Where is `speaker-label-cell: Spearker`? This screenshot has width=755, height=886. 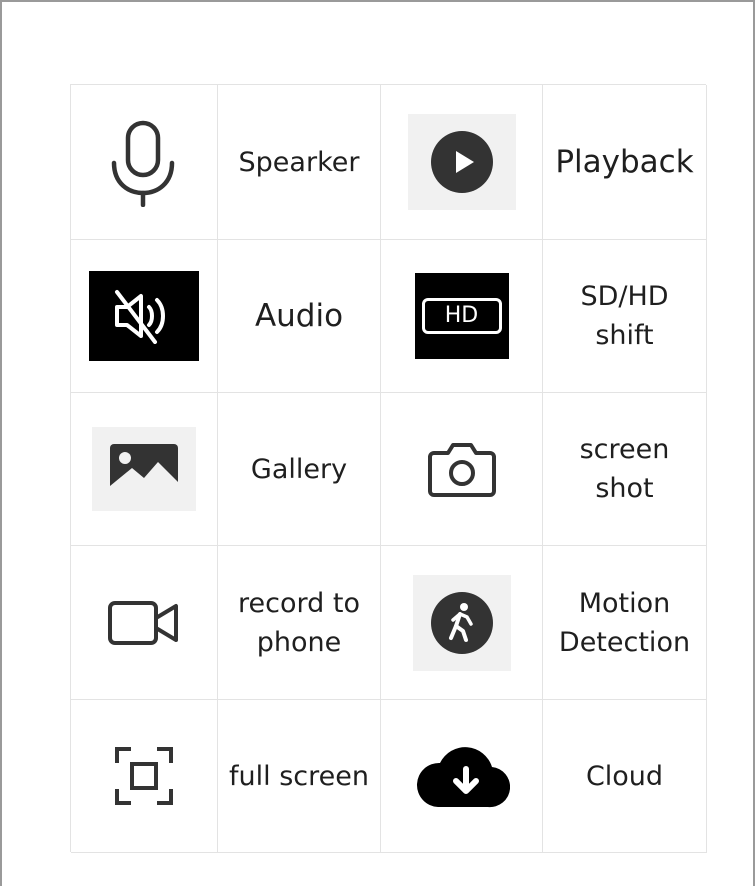 speaker-label-cell: Spearker is located at coordinates (299, 162).